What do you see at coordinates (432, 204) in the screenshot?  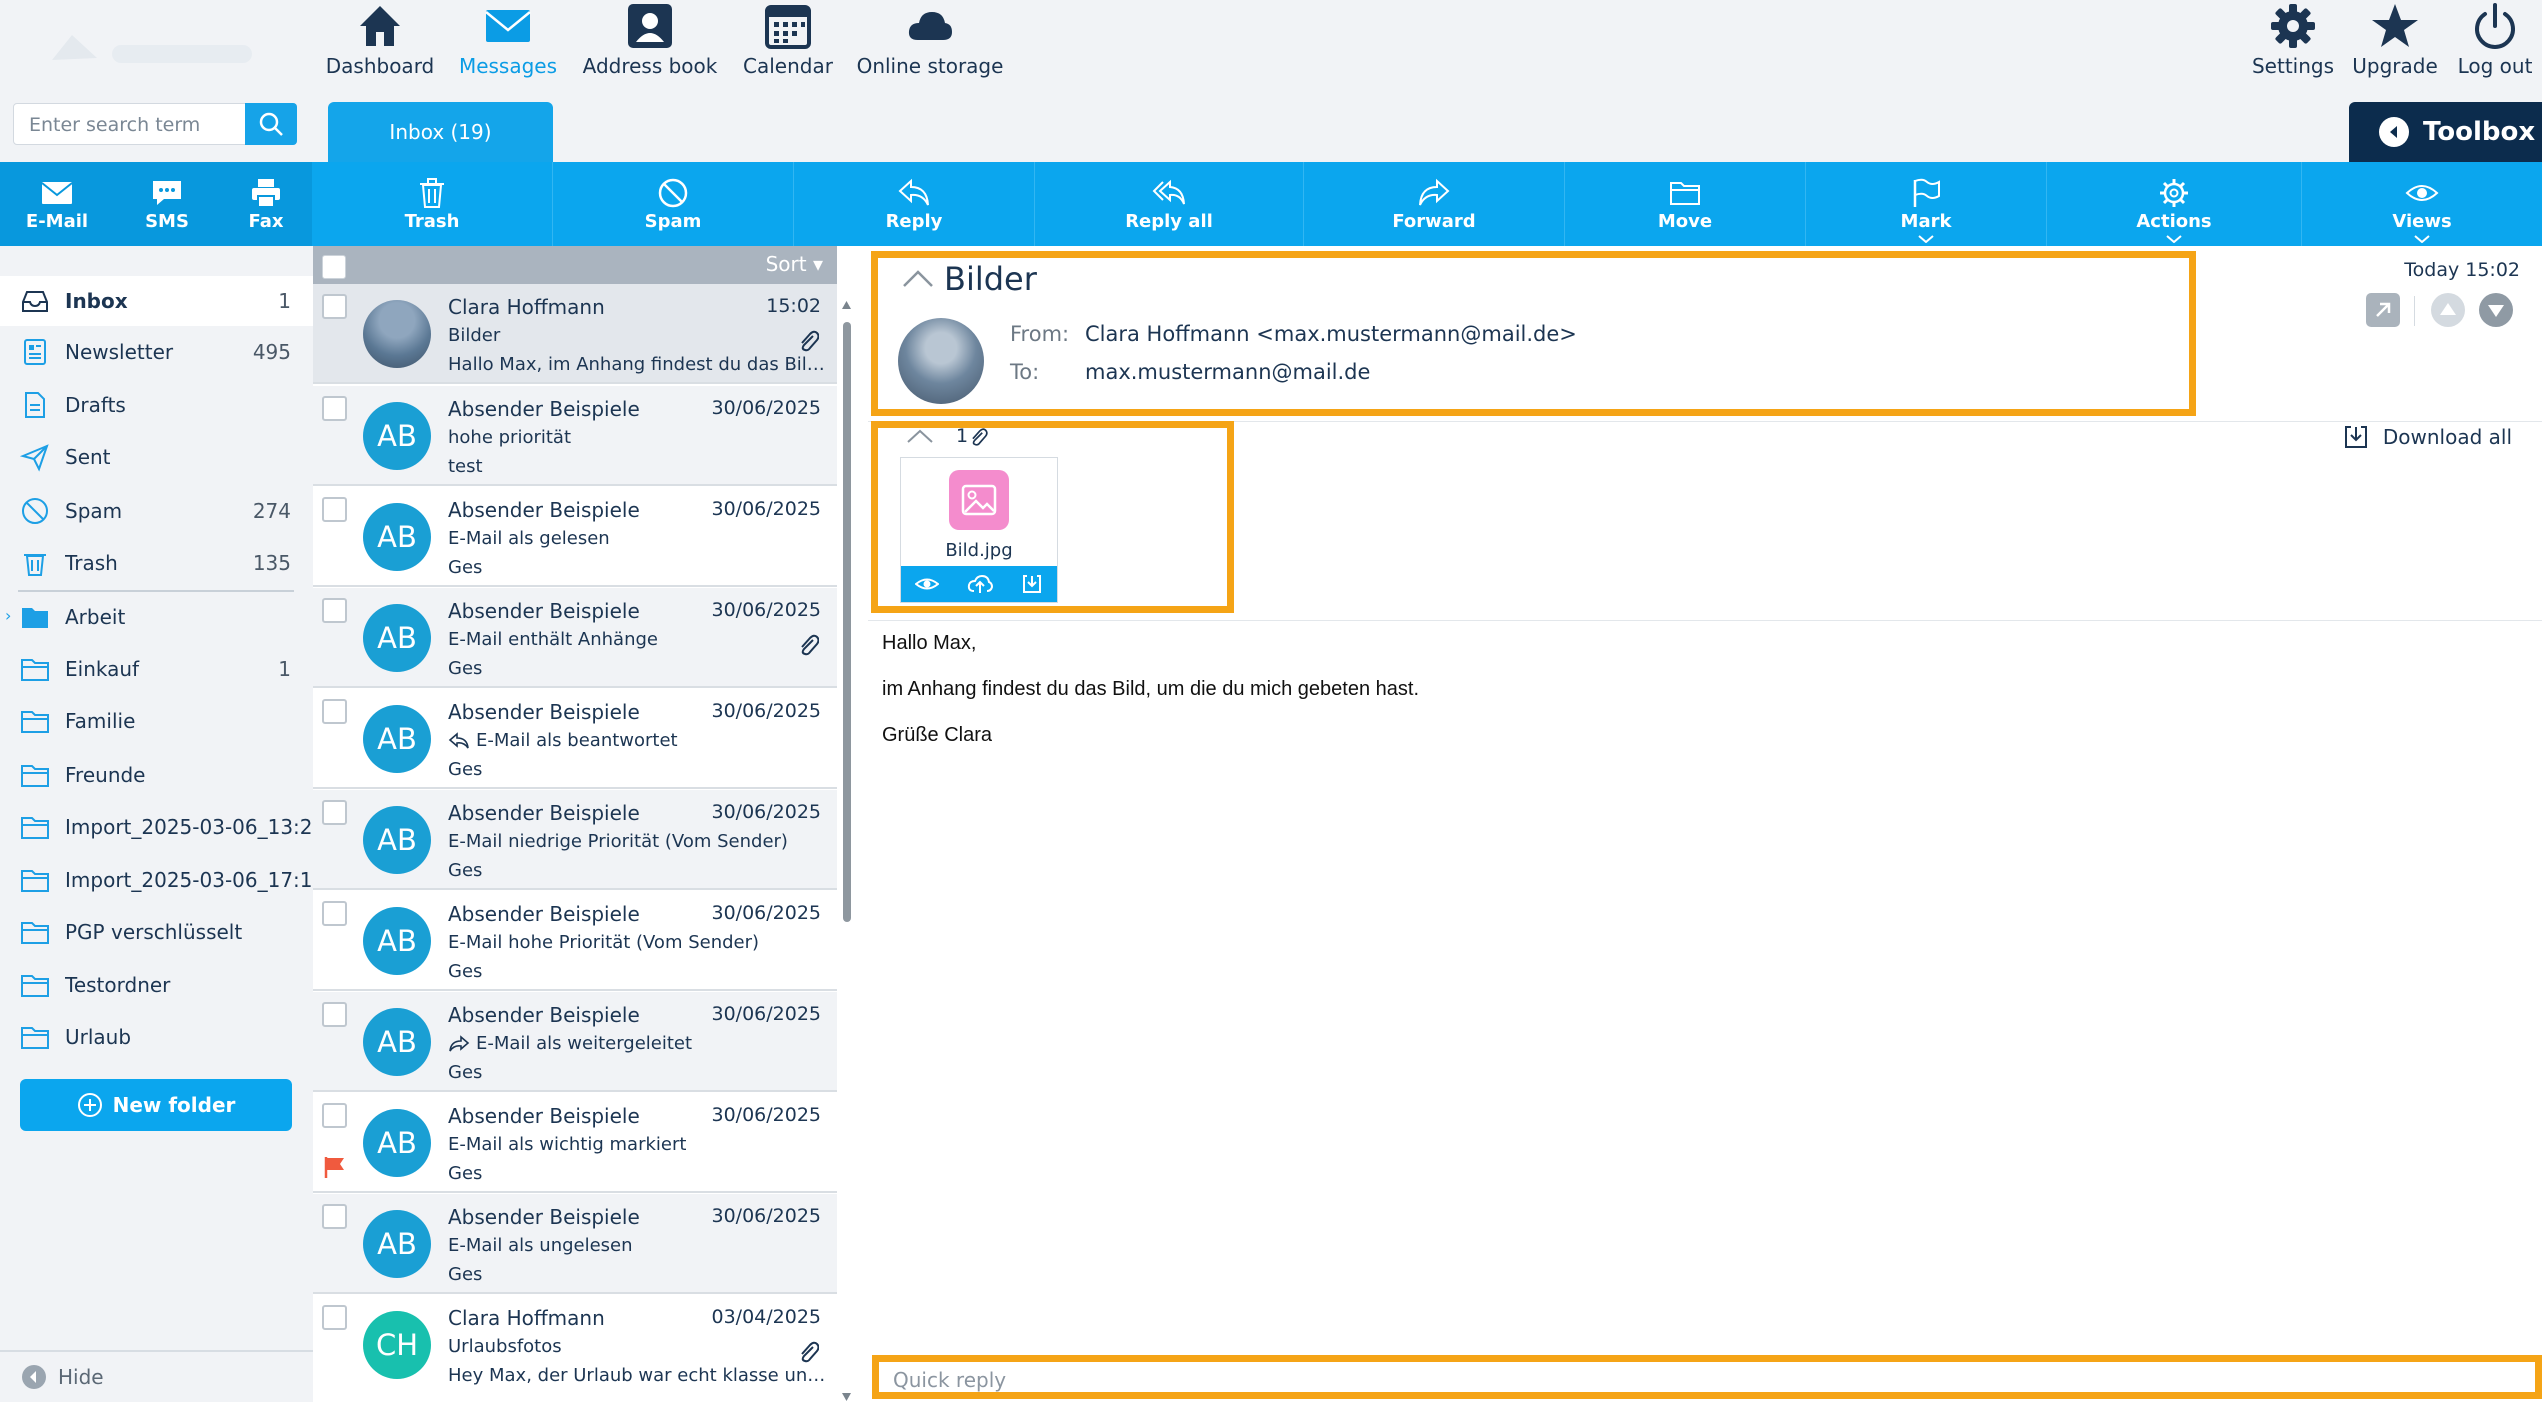 I see `trash-button: Trash` at bounding box center [432, 204].